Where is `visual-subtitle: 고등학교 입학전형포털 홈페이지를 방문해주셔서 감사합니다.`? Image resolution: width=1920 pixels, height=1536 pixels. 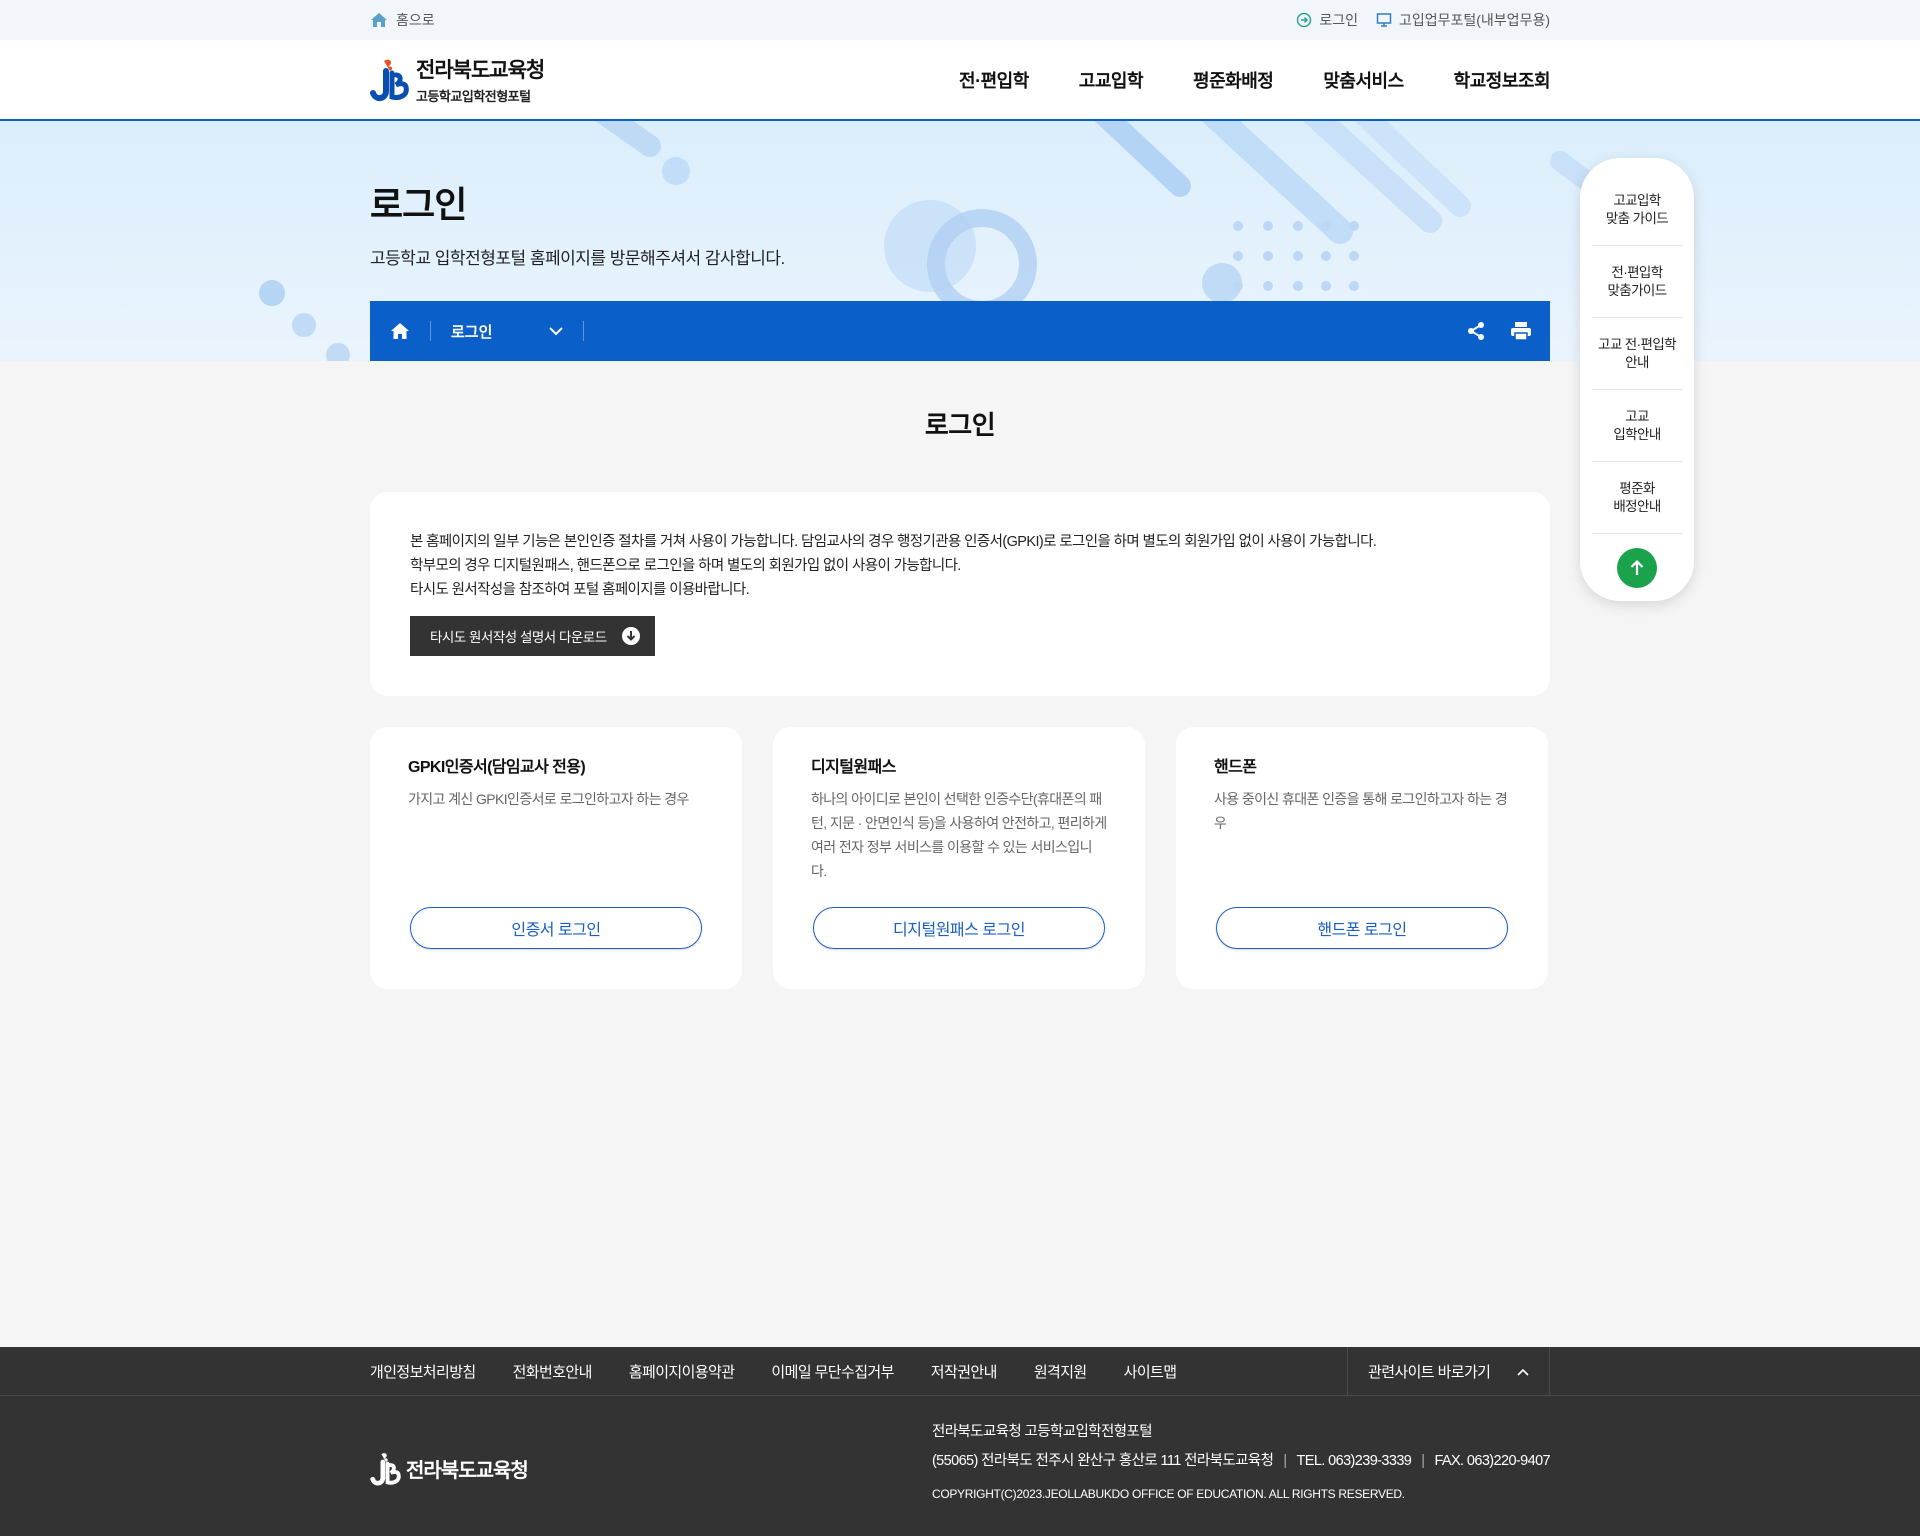
visual-subtitle: 고등학교 입학전형포털 홈페이지를 방문해주셔서 감사합니다. is located at coordinates (577, 258).